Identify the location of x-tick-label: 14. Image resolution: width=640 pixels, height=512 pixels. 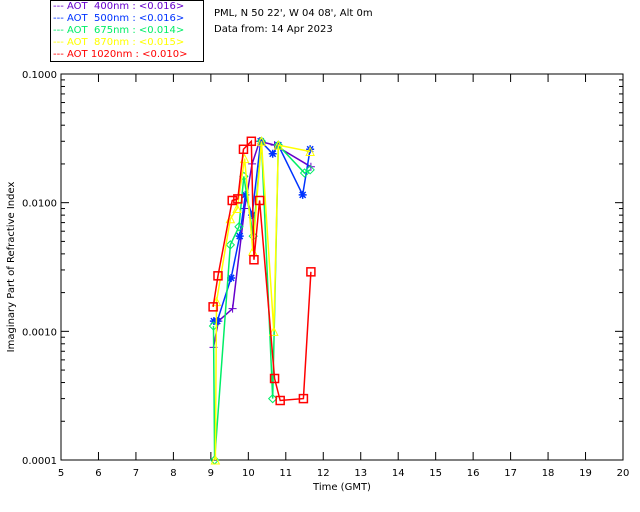
(398, 473).